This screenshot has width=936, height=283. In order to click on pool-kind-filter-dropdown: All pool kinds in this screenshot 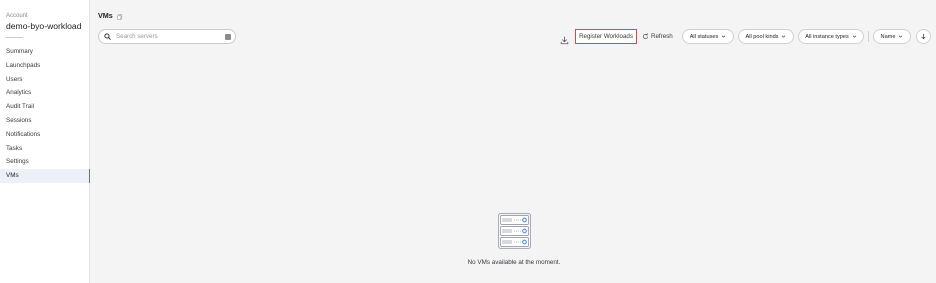, I will do `click(766, 36)`.